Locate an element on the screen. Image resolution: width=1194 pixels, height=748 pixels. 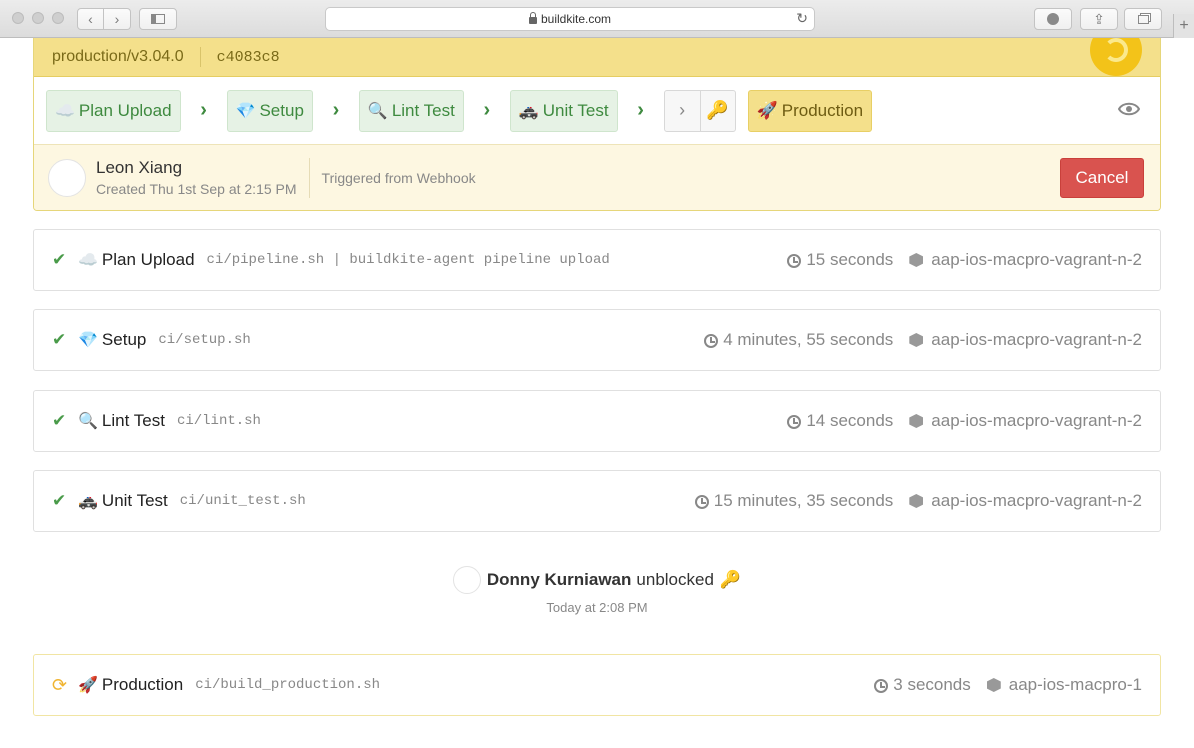
address-bar: buildkite.com ↻ is located at coordinates (570, 19).